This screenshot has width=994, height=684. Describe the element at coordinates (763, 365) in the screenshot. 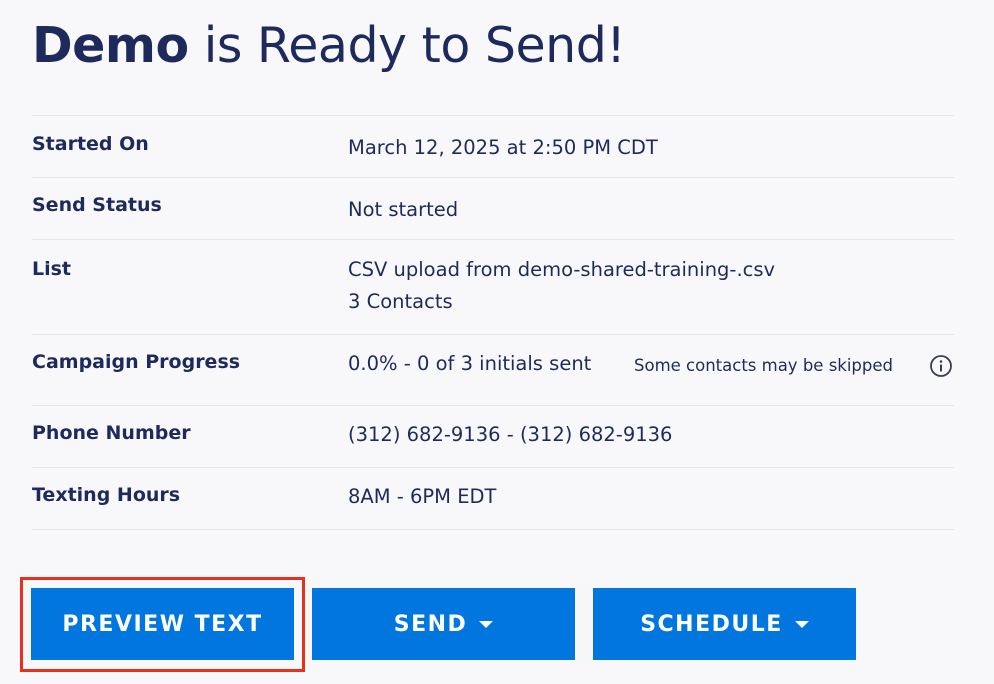

I see `skipped-contacts-note: Some contacts may be skipped` at that location.